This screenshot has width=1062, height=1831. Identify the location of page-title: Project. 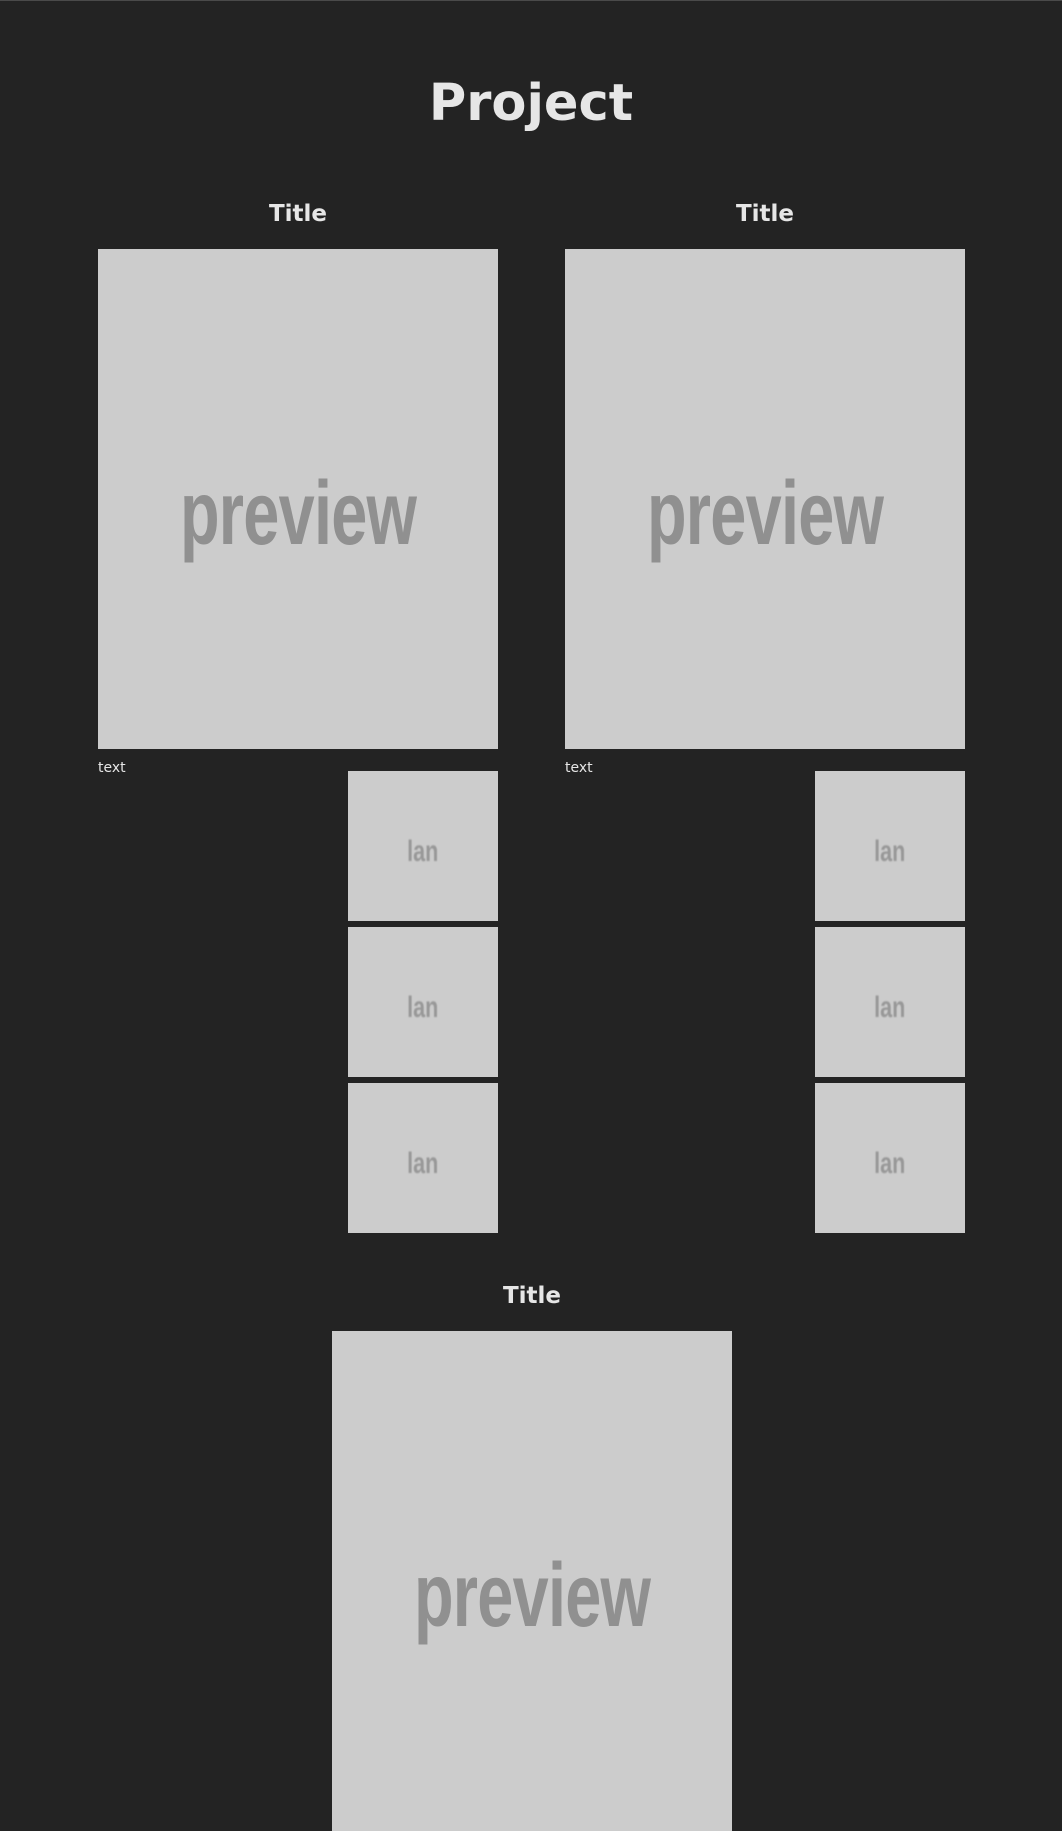
(531, 103).